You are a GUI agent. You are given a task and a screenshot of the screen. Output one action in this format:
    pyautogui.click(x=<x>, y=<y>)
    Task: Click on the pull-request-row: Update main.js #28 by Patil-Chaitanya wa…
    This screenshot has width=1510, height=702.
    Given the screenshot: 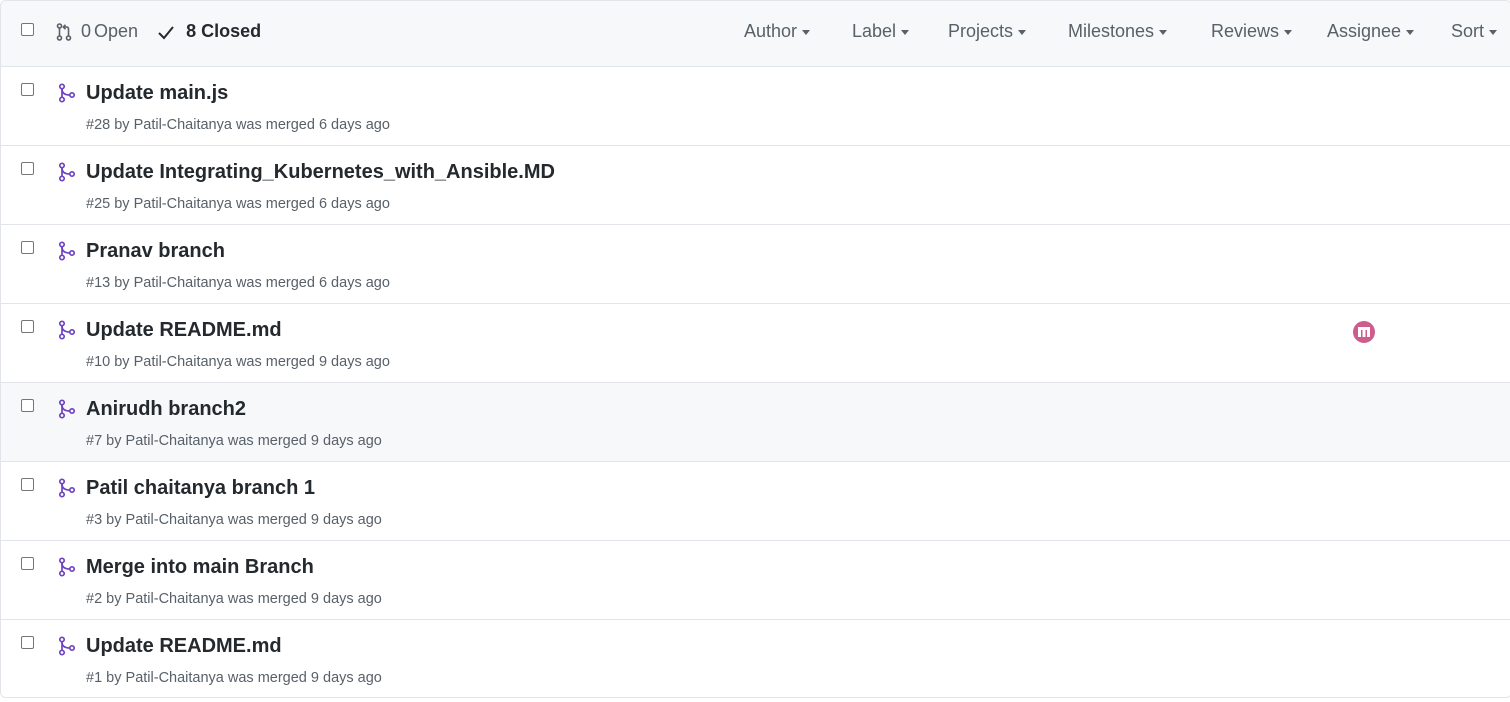 What is the action you would take?
    pyautogui.click(x=755, y=106)
    